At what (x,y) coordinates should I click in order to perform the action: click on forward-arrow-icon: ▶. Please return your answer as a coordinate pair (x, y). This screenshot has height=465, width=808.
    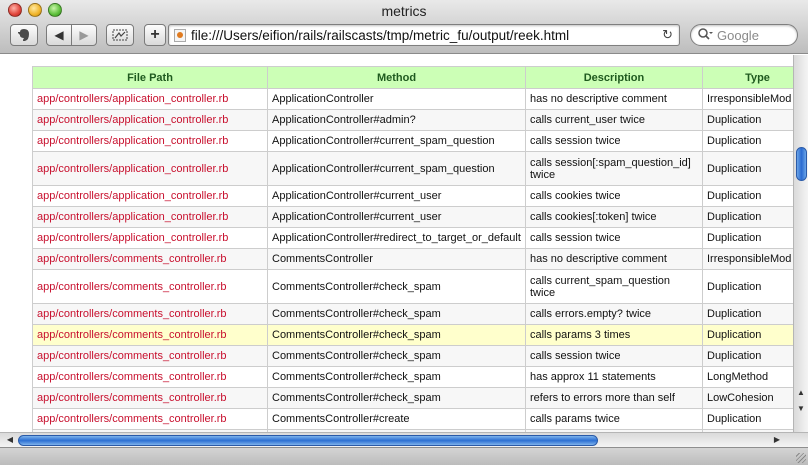
    Looking at the image, I should click on (84, 35).